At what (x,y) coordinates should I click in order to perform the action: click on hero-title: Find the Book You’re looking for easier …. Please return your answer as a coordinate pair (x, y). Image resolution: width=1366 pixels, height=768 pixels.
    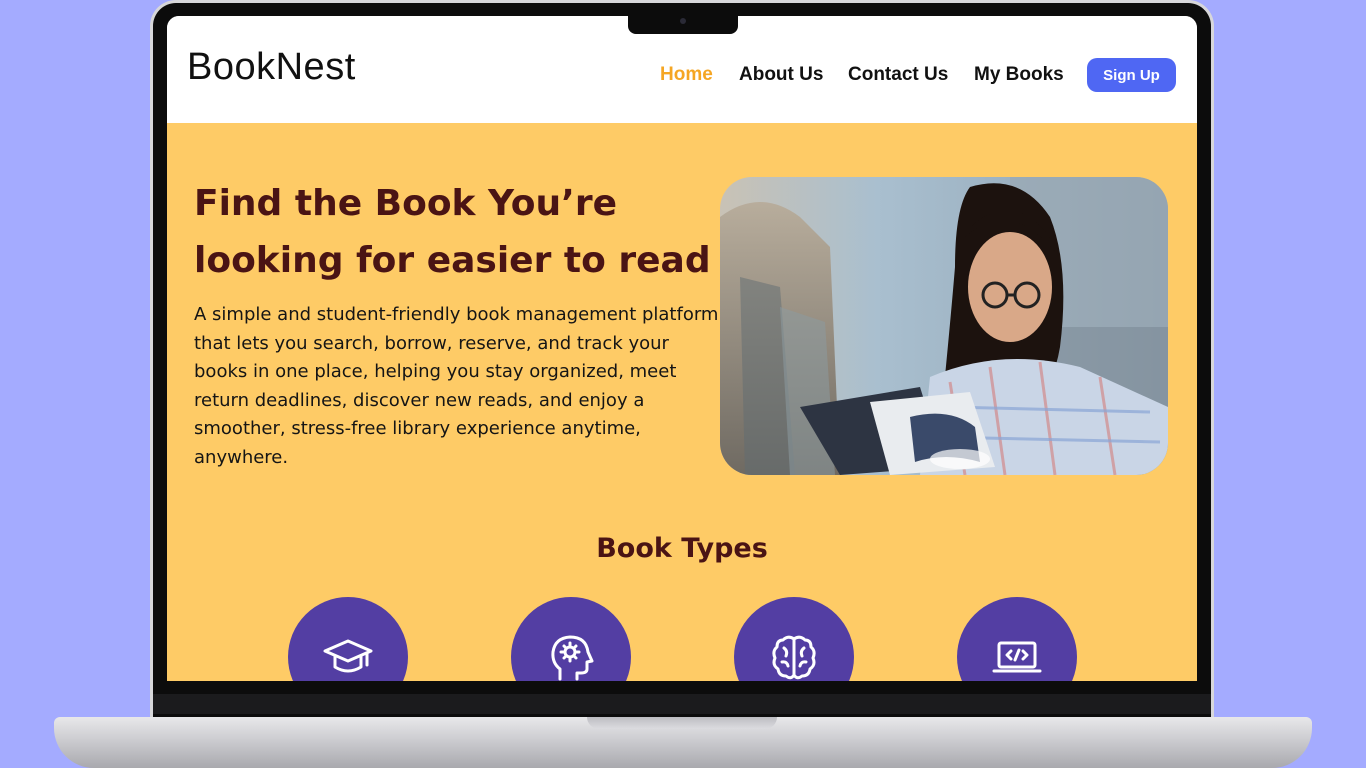
    Looking at the image, I should click on (452, 232).